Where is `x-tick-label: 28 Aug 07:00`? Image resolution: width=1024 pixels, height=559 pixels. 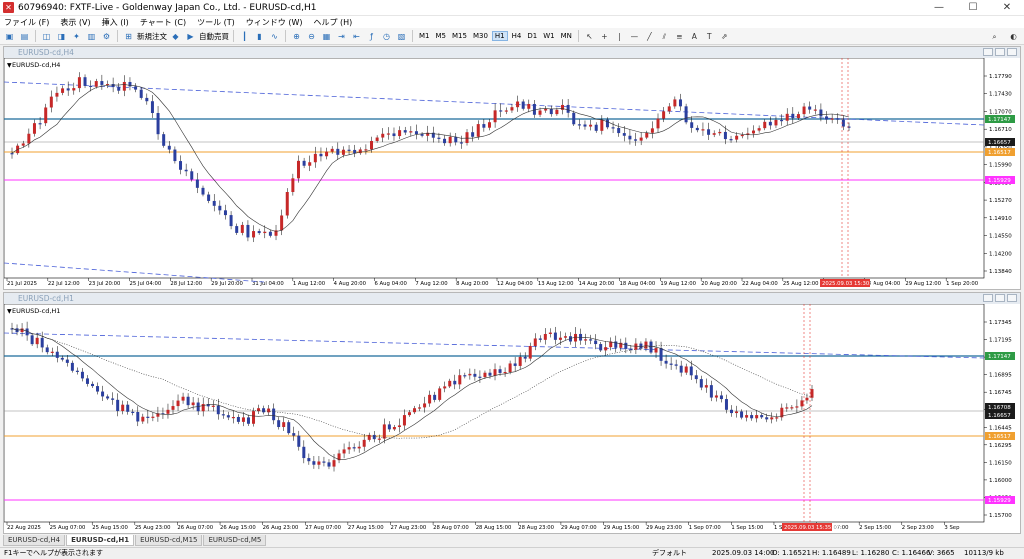
x-tick-label: 28 Aug 07:00 is located at coordinates (451, 528).